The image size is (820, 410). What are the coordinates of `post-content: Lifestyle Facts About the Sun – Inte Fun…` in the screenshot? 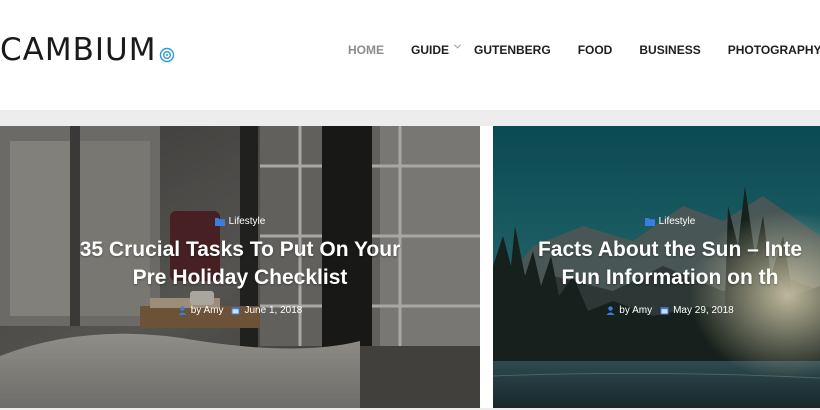 It's located at (656, 265).